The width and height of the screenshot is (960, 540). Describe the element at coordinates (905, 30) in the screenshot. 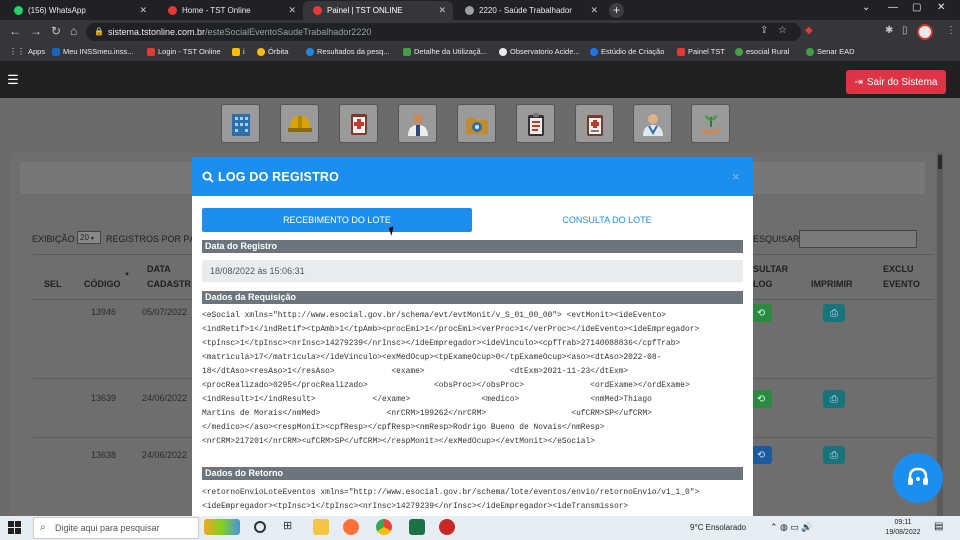

I see `sidebar-icon: ▯` at that location.